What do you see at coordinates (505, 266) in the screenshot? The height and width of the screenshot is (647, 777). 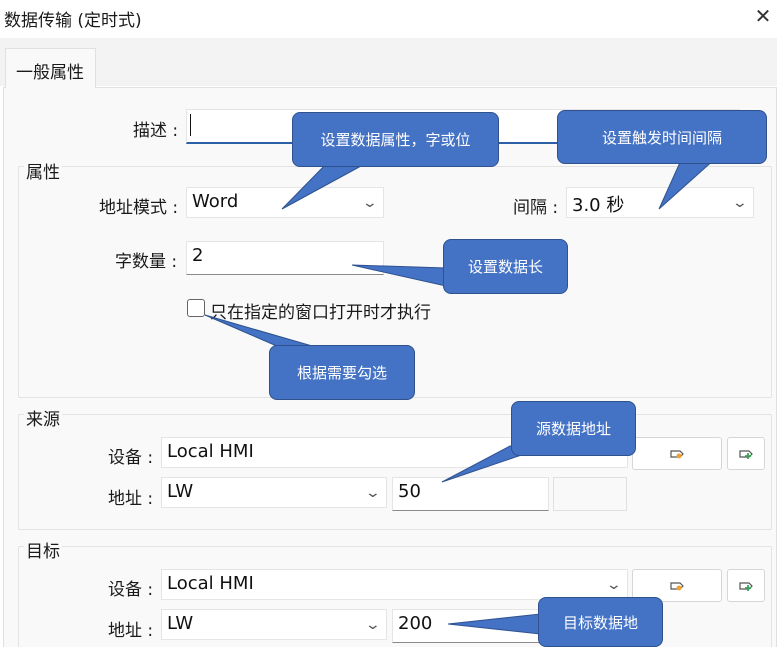 I see `callout-set-data-length: 设置数据长` at bounding box center [505, 266].